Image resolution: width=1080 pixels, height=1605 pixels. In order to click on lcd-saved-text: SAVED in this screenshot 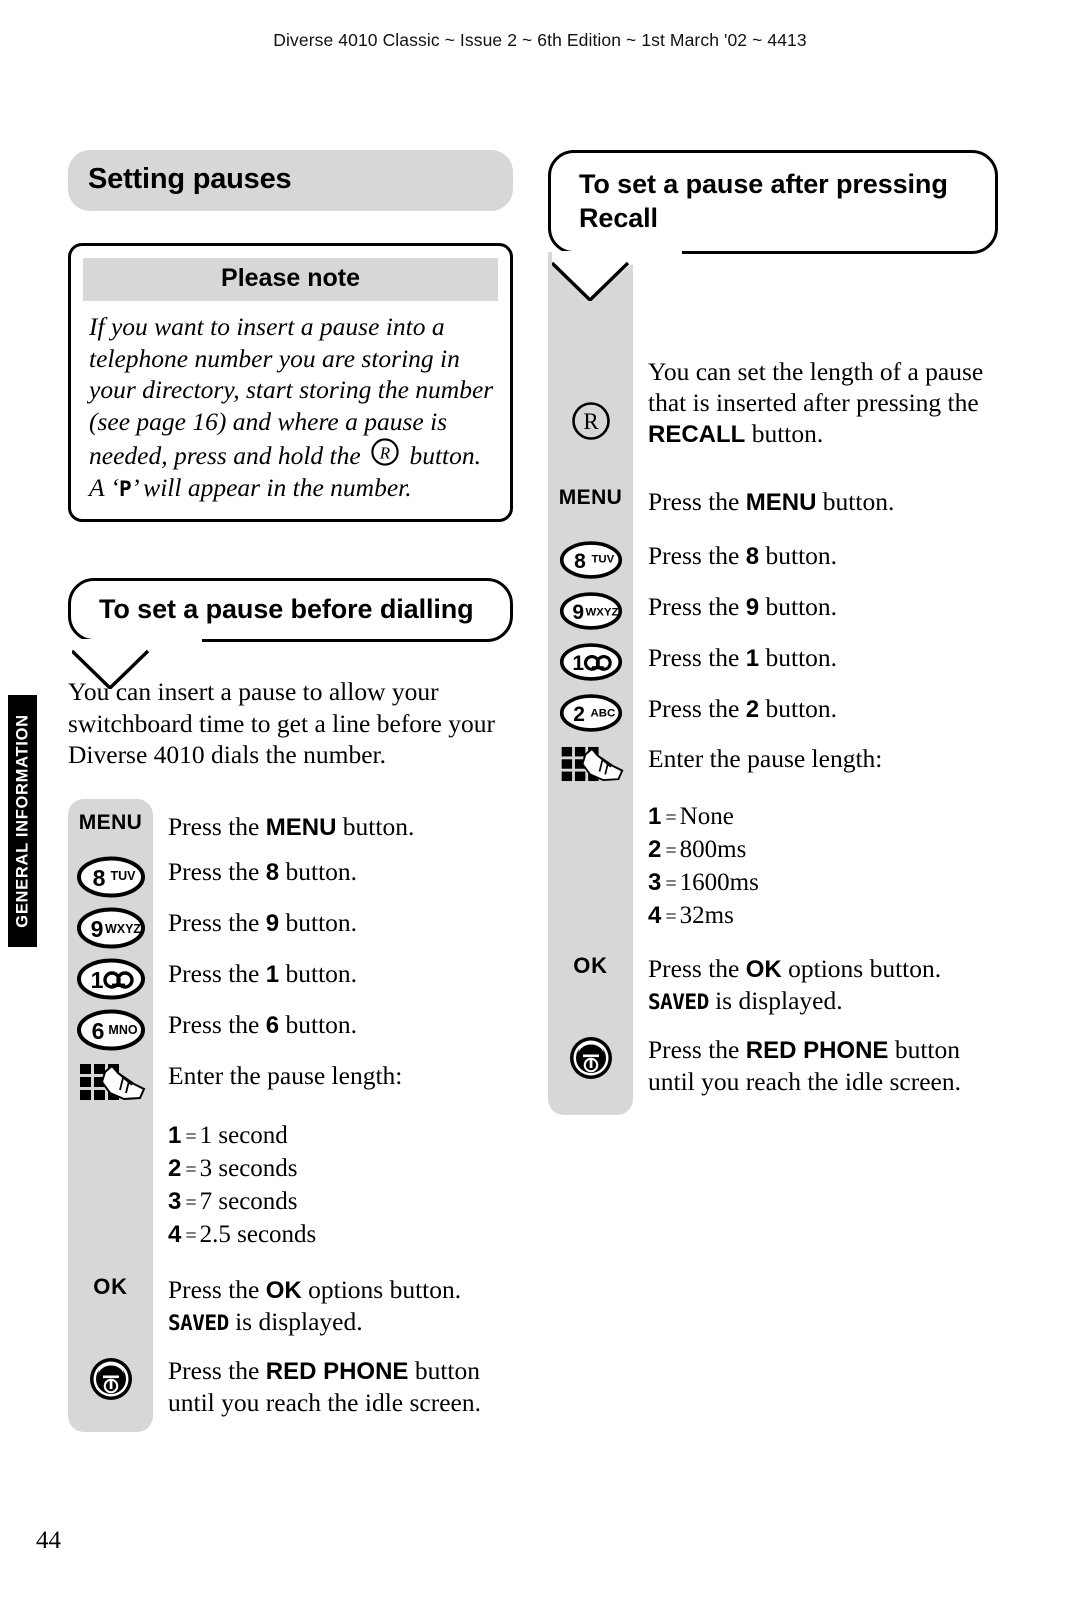, I will do `click(678, 1002)`.